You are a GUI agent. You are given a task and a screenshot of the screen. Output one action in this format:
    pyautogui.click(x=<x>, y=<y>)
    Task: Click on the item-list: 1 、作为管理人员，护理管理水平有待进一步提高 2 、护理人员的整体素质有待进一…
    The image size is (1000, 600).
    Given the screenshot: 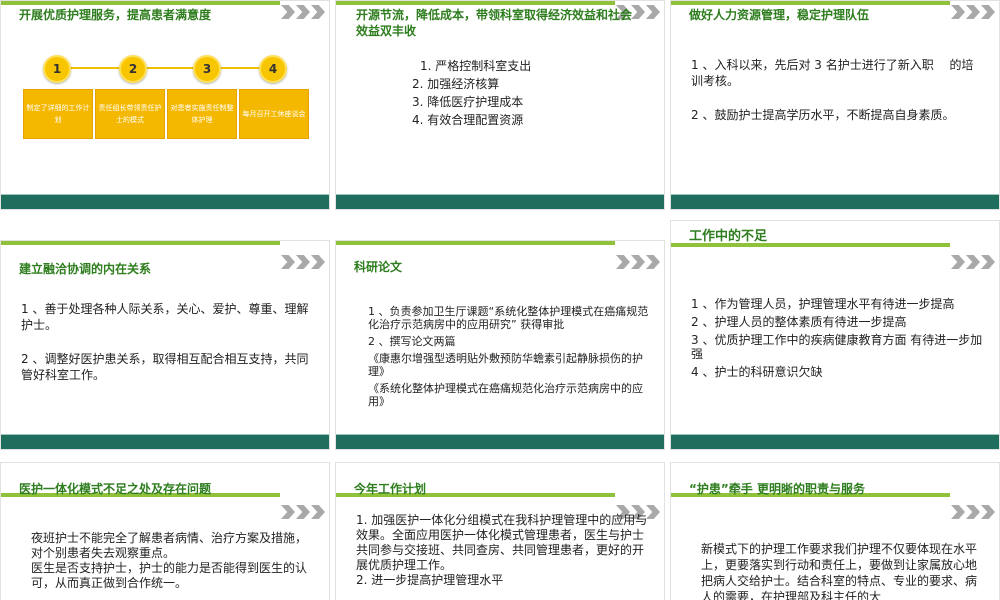 What is the action you would take?
    pyautogui.click(x=838, y=340)
    